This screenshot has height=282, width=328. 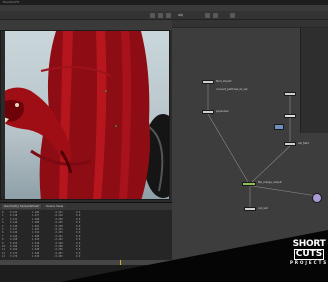 I want to click on logo-line-1: SHORT, so click(x=309, y=244).